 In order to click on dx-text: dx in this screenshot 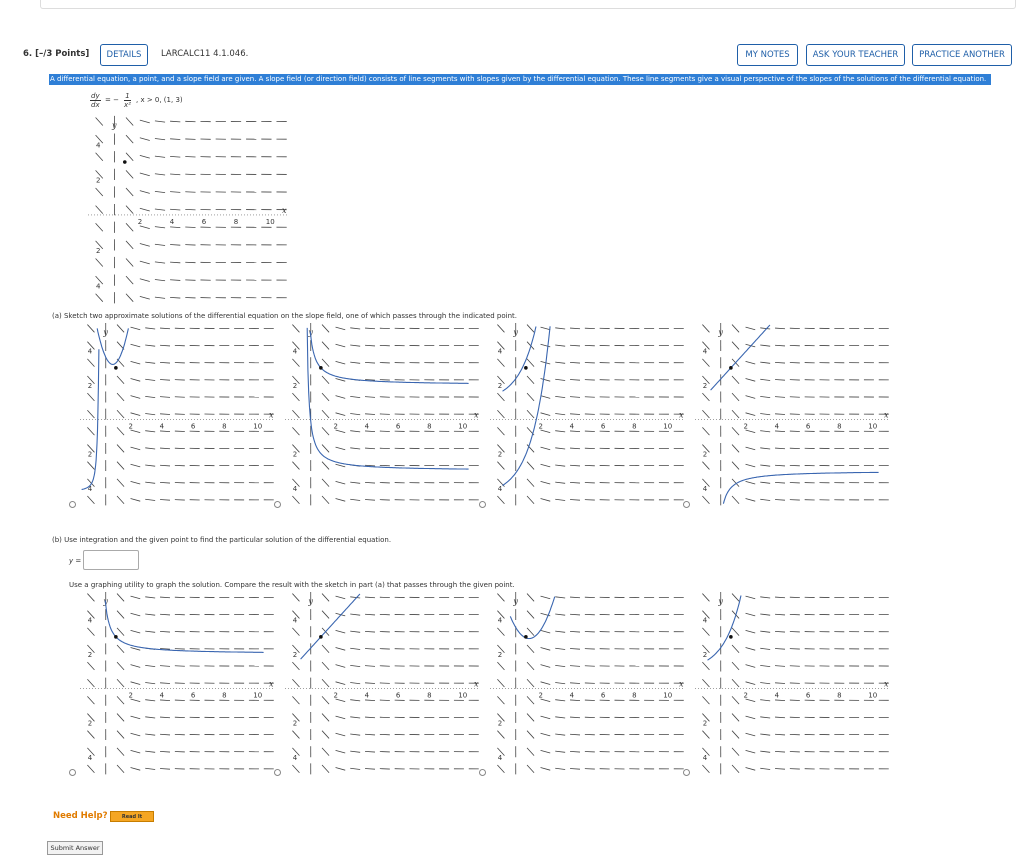, I will do `click(95, 105)`.